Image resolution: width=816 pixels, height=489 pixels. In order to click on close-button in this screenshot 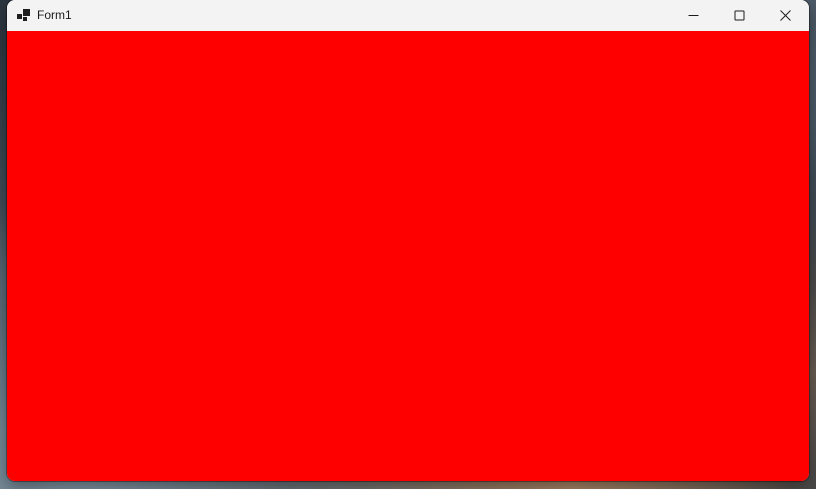, I will do `click(785, 15)`.